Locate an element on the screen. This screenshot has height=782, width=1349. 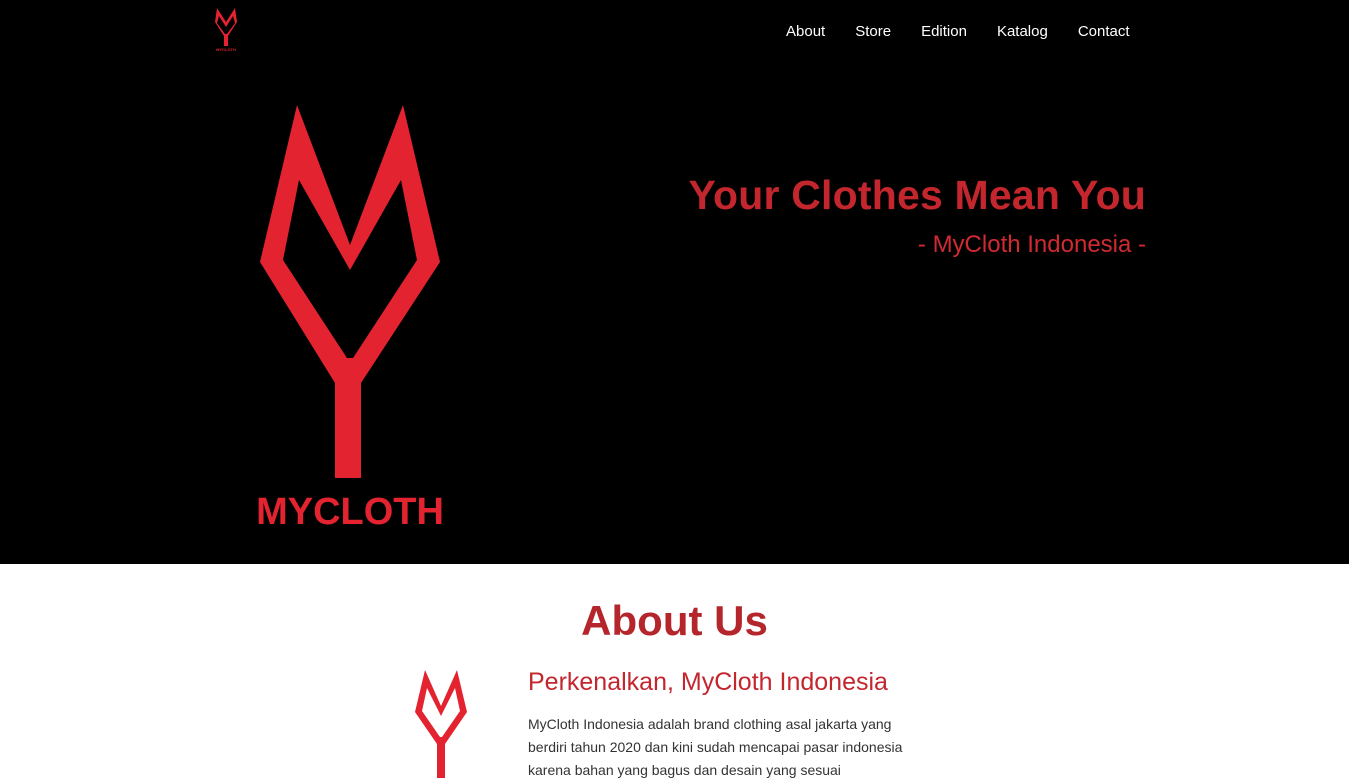
about-logo is located at coordinates (441, 724).